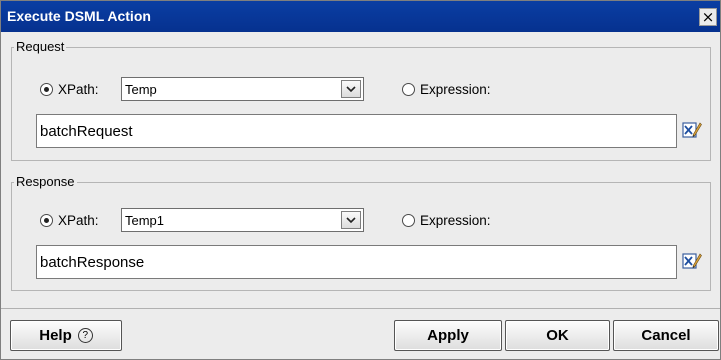  What do you see at coordinates (141, 89) in the screenshot?
I see `request-xpath-value: Temp` at bounding box center [141, 89].